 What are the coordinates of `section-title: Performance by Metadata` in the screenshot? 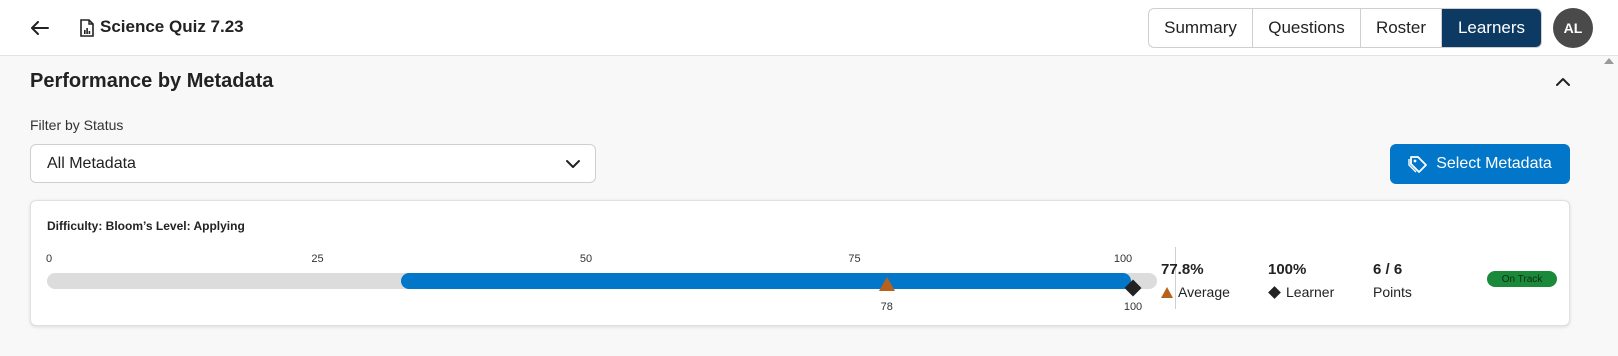 It's located at (152, 81).